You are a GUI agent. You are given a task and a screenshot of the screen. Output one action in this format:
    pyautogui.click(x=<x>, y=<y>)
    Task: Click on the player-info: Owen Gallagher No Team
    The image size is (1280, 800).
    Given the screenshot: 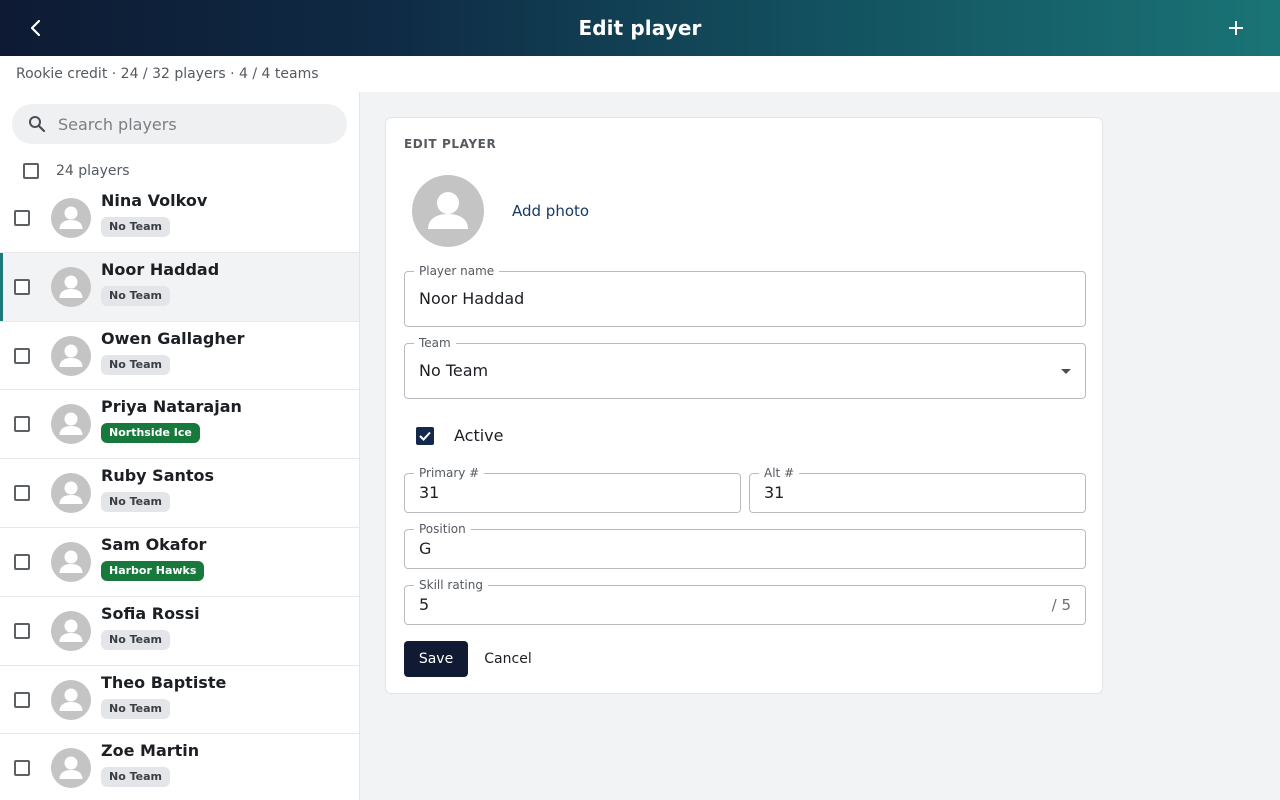 What is the action you would take?
    pyautogui.click(x=172, y=351)
    